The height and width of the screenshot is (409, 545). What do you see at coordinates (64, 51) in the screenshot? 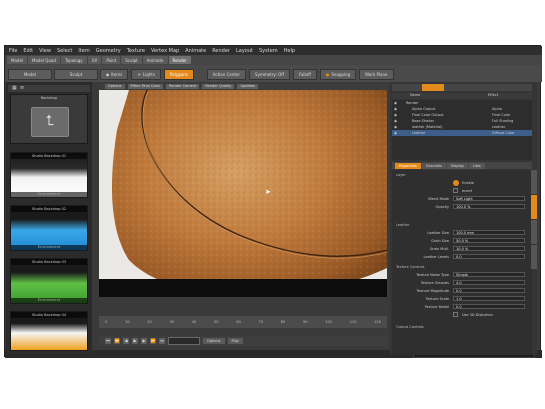
I see `menu-item-select: Select` at bounding box center [64, 51].